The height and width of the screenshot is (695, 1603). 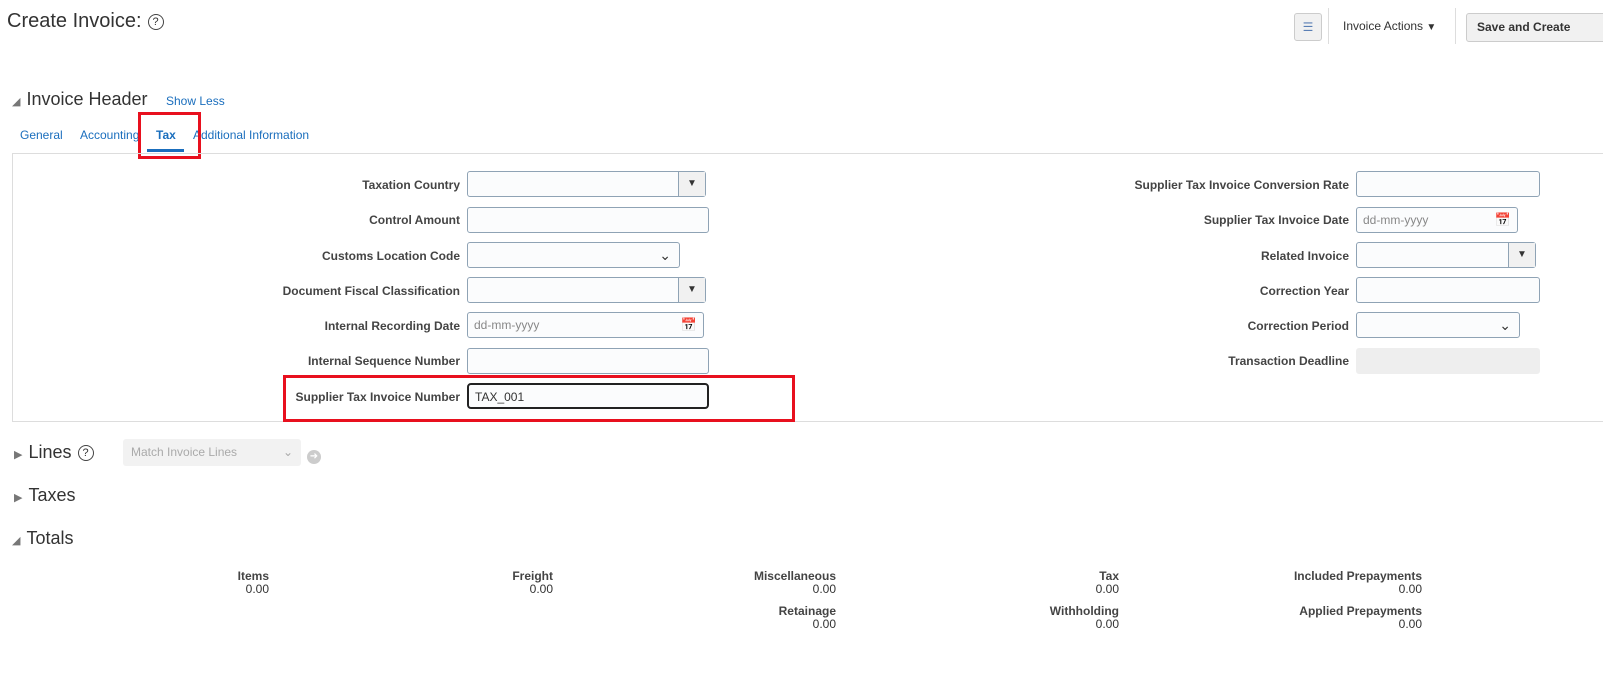 What do you see at coordinates (1357, 576) in the screenshot?
I see `total-label: Included Prepayments` at bounding box center [1357, 576].